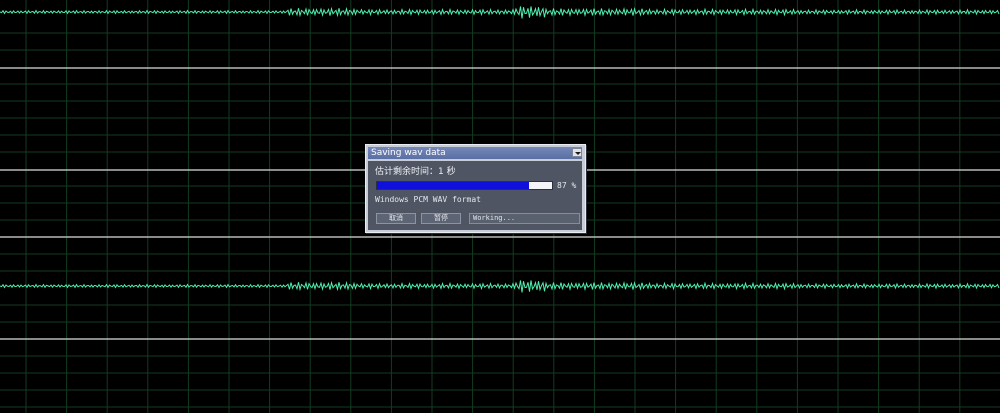 The height and width of the screenshot is (413, 1000). I want to click on chevron-down-icon, so click(577, 152).